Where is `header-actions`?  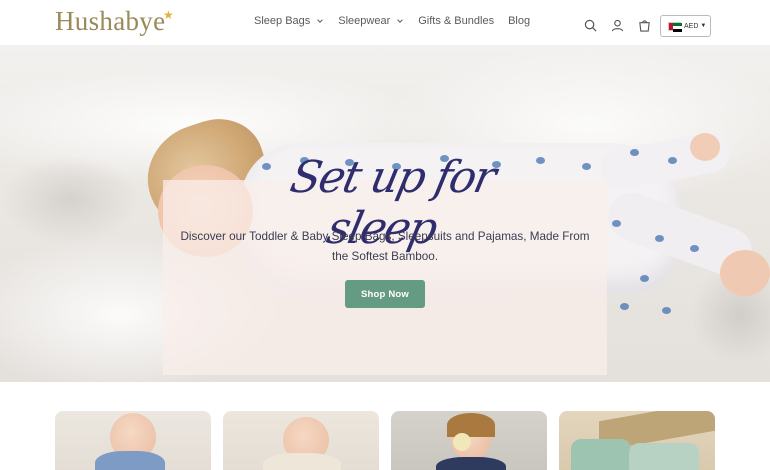 header-actions is located at coordinates (617, 25).